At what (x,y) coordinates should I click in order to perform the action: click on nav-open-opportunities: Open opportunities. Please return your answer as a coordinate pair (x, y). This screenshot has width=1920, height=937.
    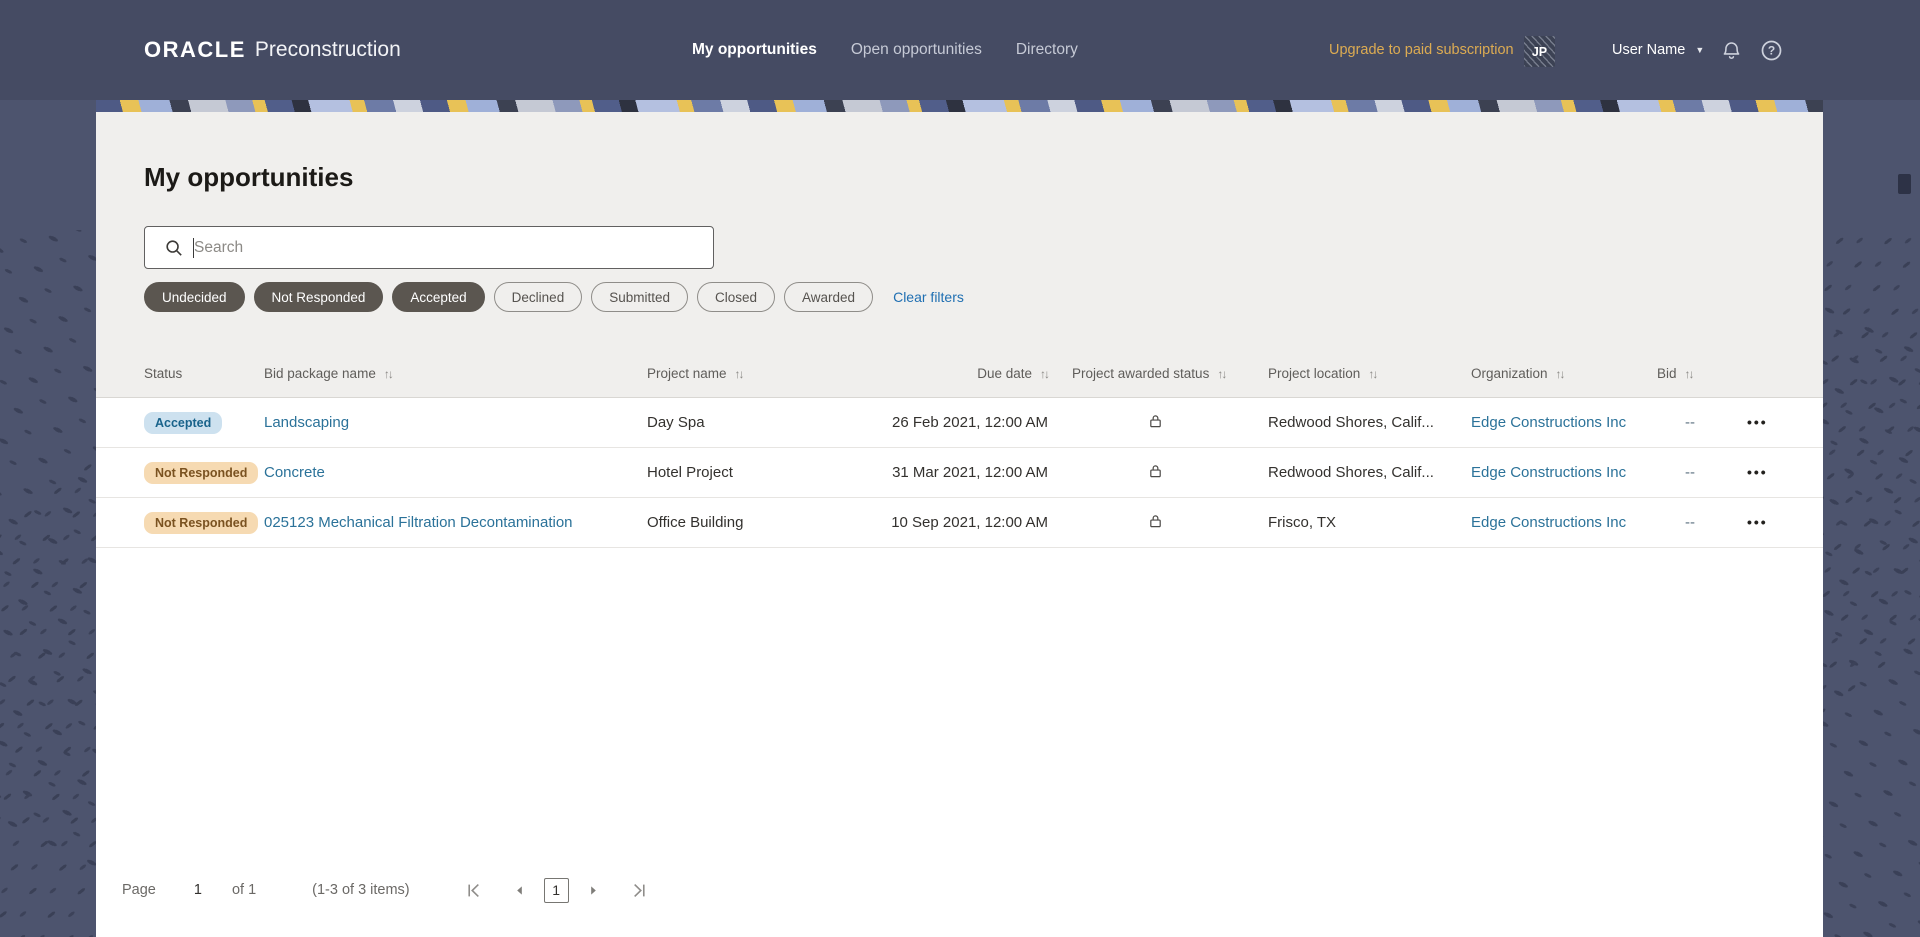
    Looking at the image, I should click on (916, 50).